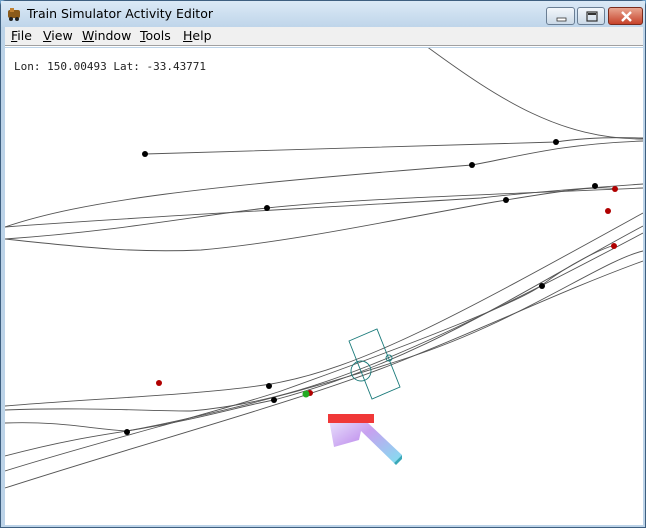  Describe the element at coordinates (365, 439) in the screenshot. I see `direction-arrow-icon` at that location.